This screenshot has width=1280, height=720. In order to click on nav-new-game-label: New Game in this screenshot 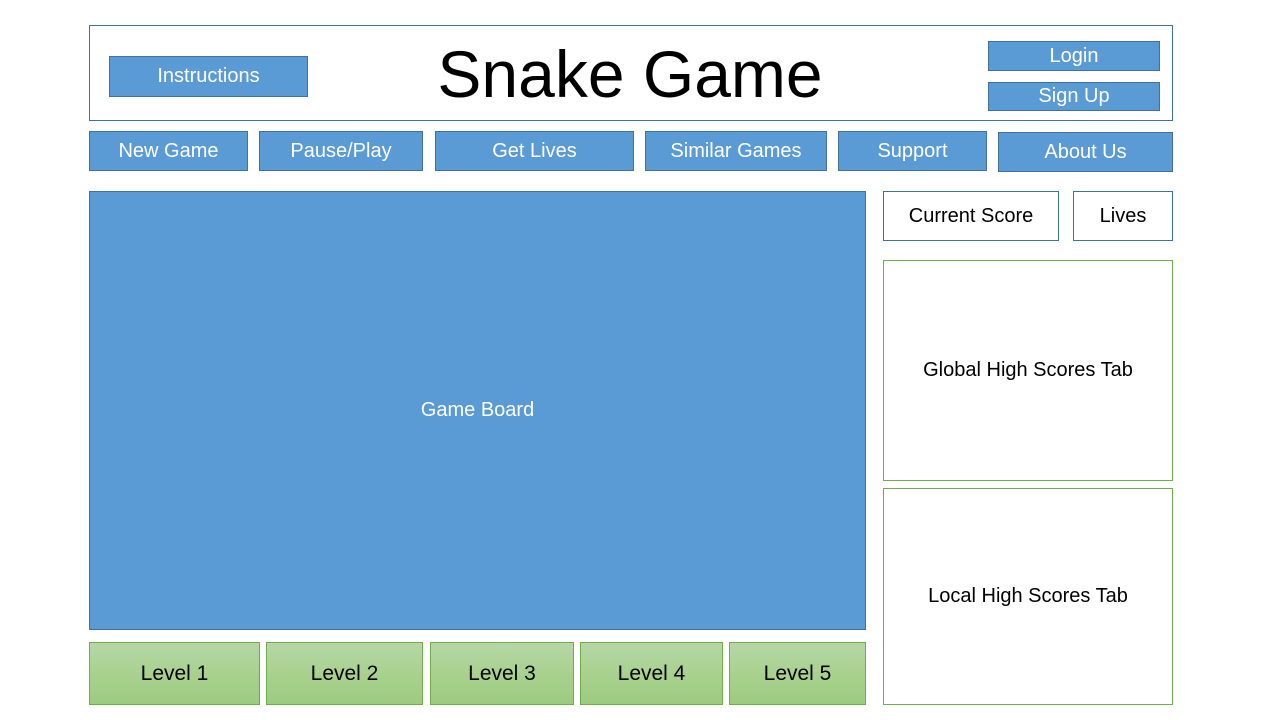, I will do `click(168, 150)`.